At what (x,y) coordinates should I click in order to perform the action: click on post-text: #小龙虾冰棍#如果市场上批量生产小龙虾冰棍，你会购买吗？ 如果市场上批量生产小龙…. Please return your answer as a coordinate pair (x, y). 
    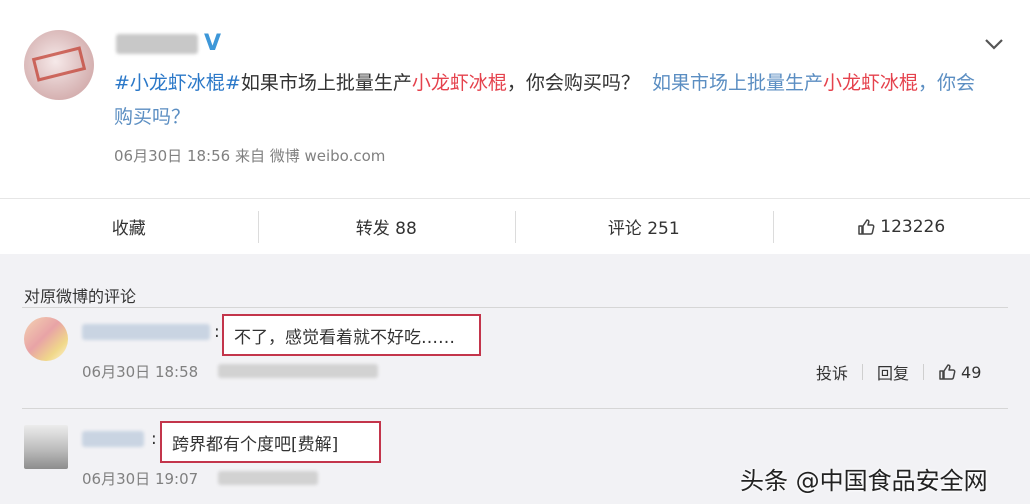
    Looking at the image, I should click on (549, 100).